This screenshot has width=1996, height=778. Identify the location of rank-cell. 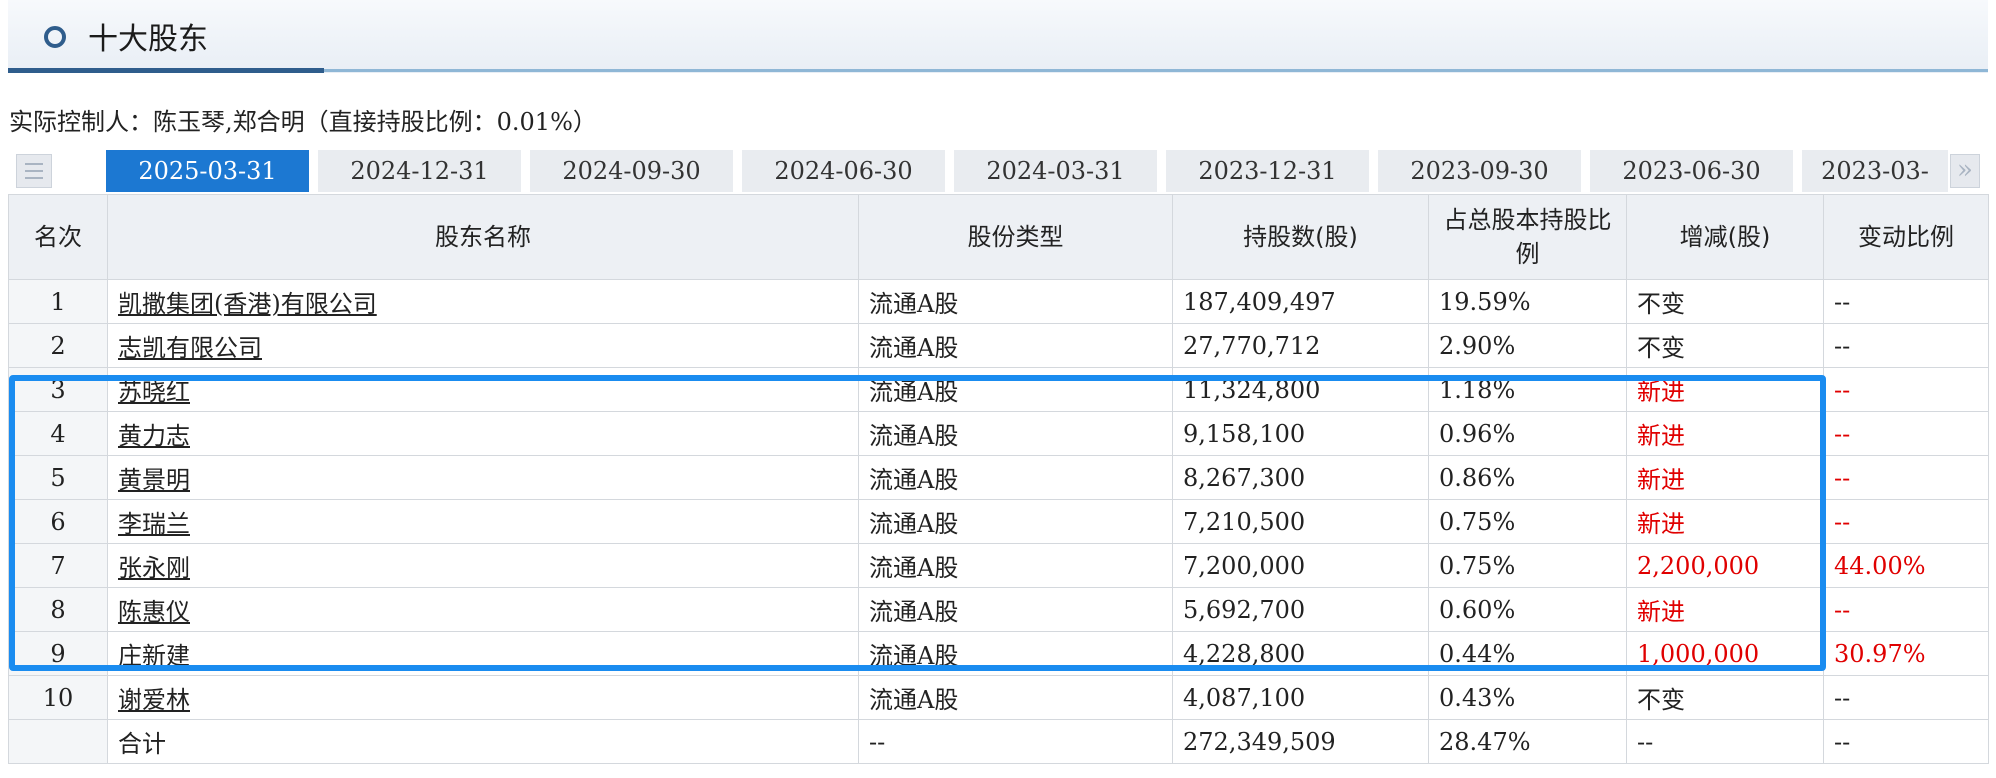
(58, 741).